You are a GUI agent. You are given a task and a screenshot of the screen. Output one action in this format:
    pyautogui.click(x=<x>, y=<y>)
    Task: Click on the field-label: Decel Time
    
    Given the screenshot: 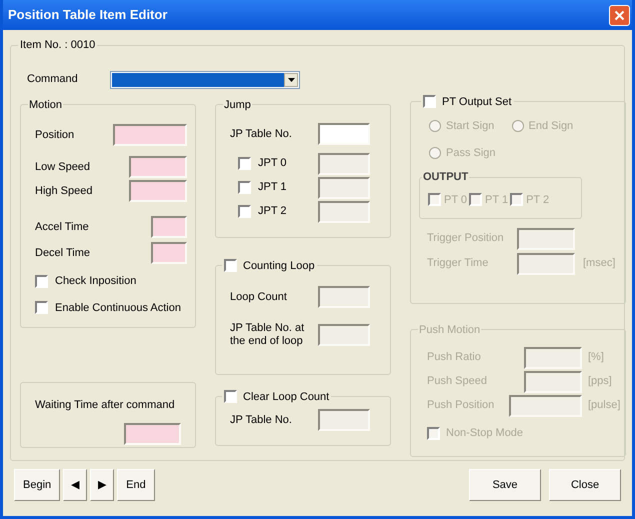 What is the action you would take?
    pyautogui.click(x=62, y=253)
    